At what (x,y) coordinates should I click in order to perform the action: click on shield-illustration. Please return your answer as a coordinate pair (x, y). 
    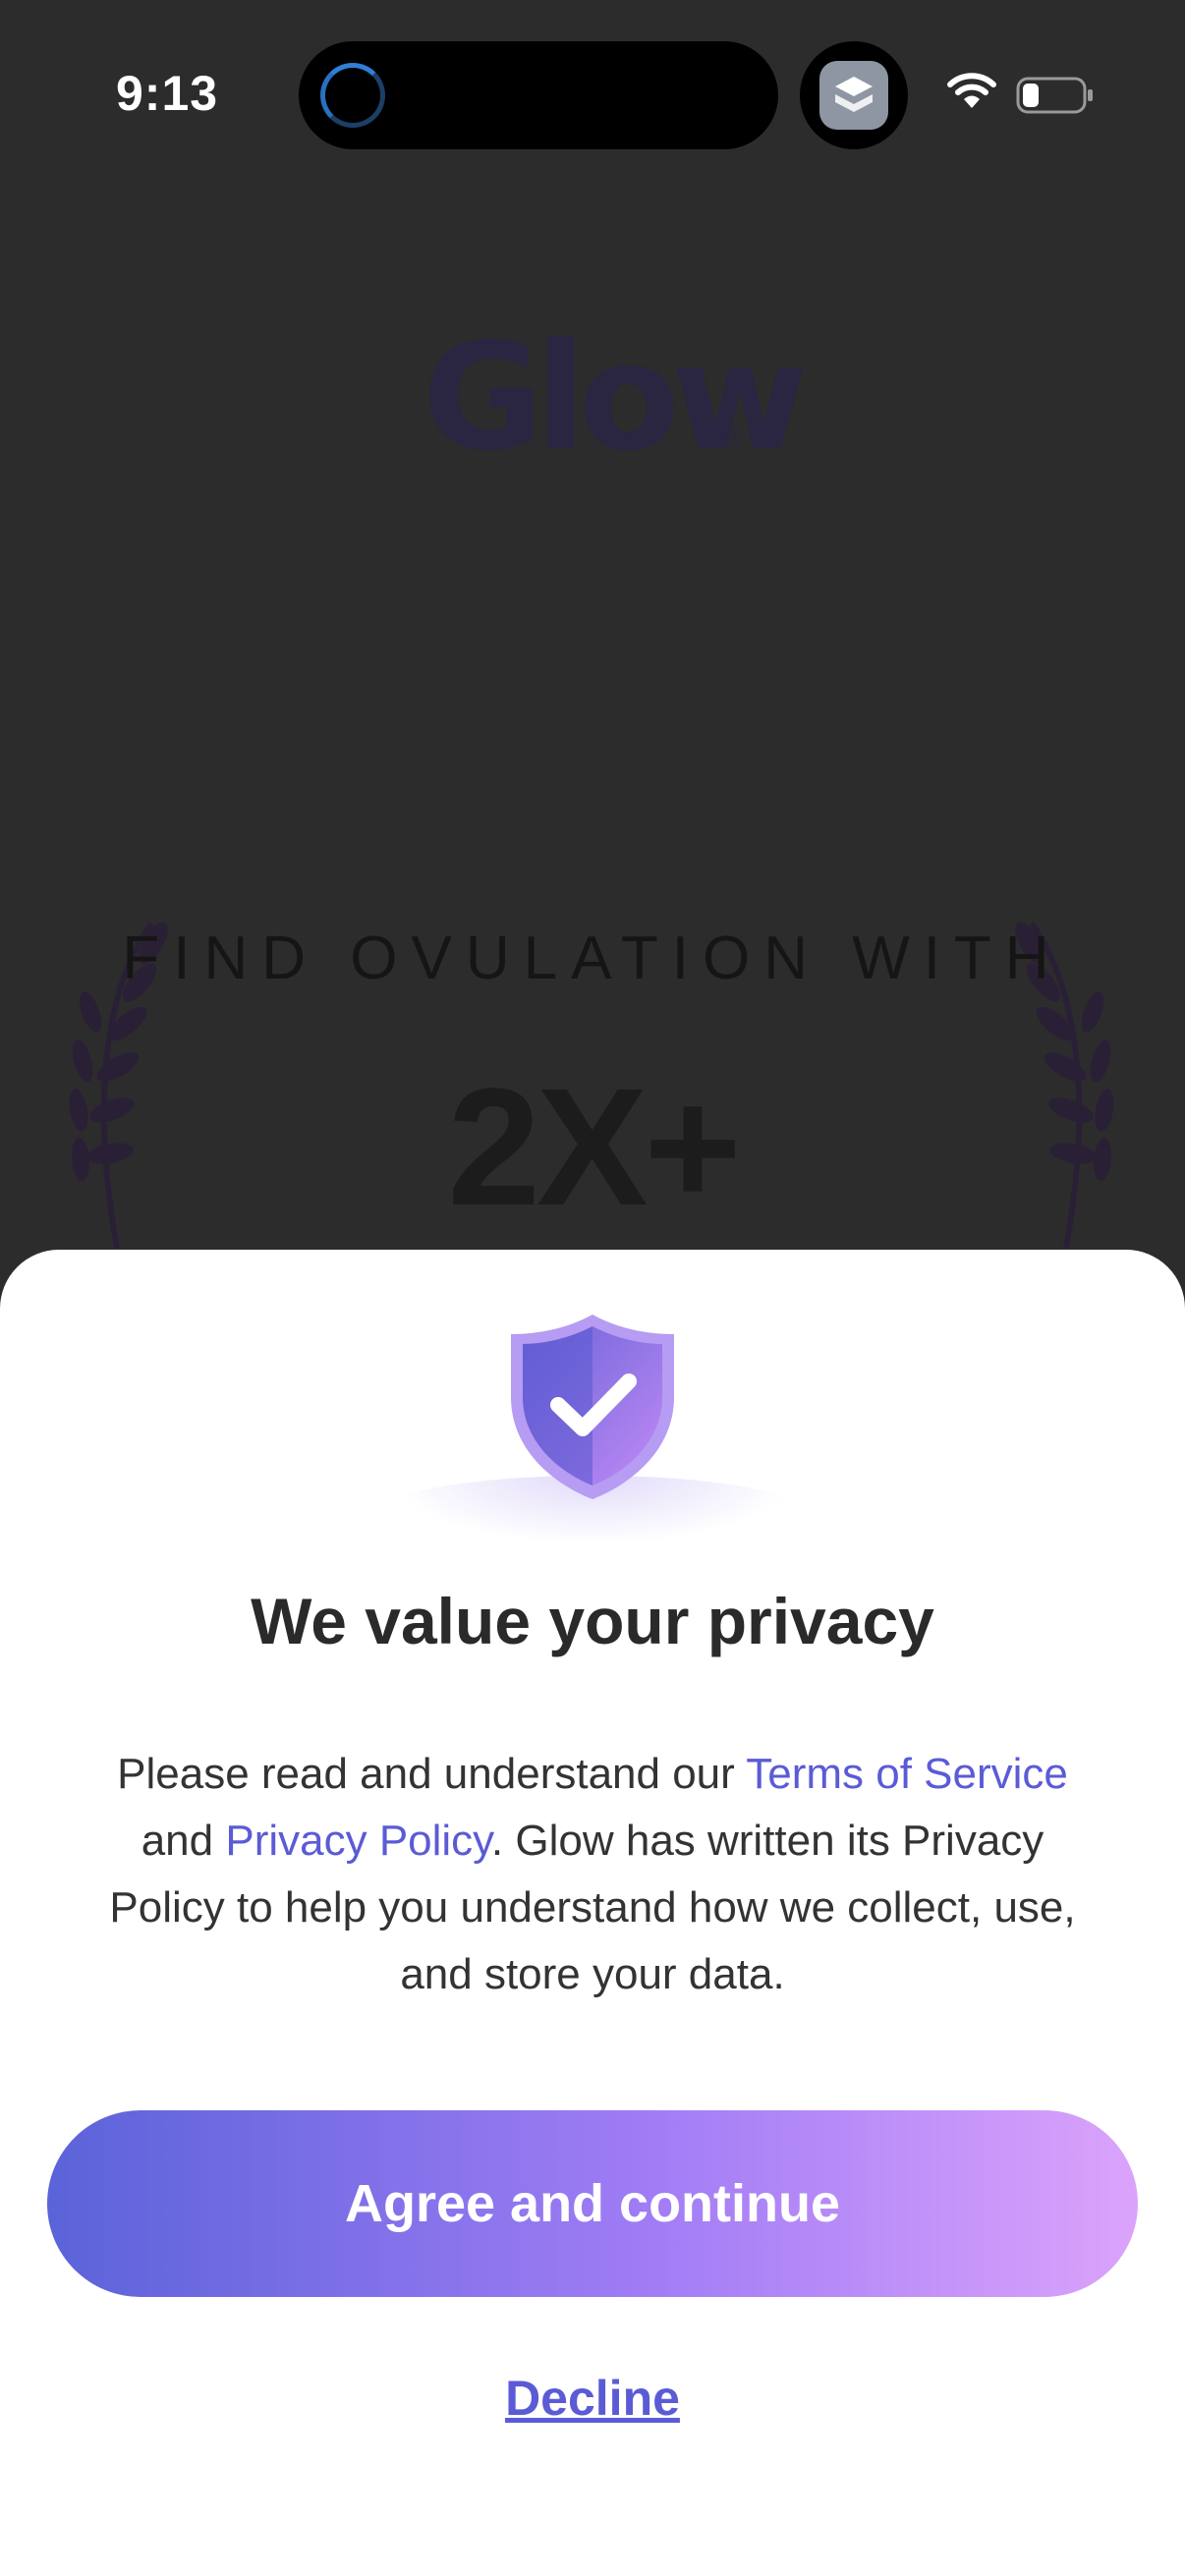
    Looking at the image, I should click on (592, 1426).